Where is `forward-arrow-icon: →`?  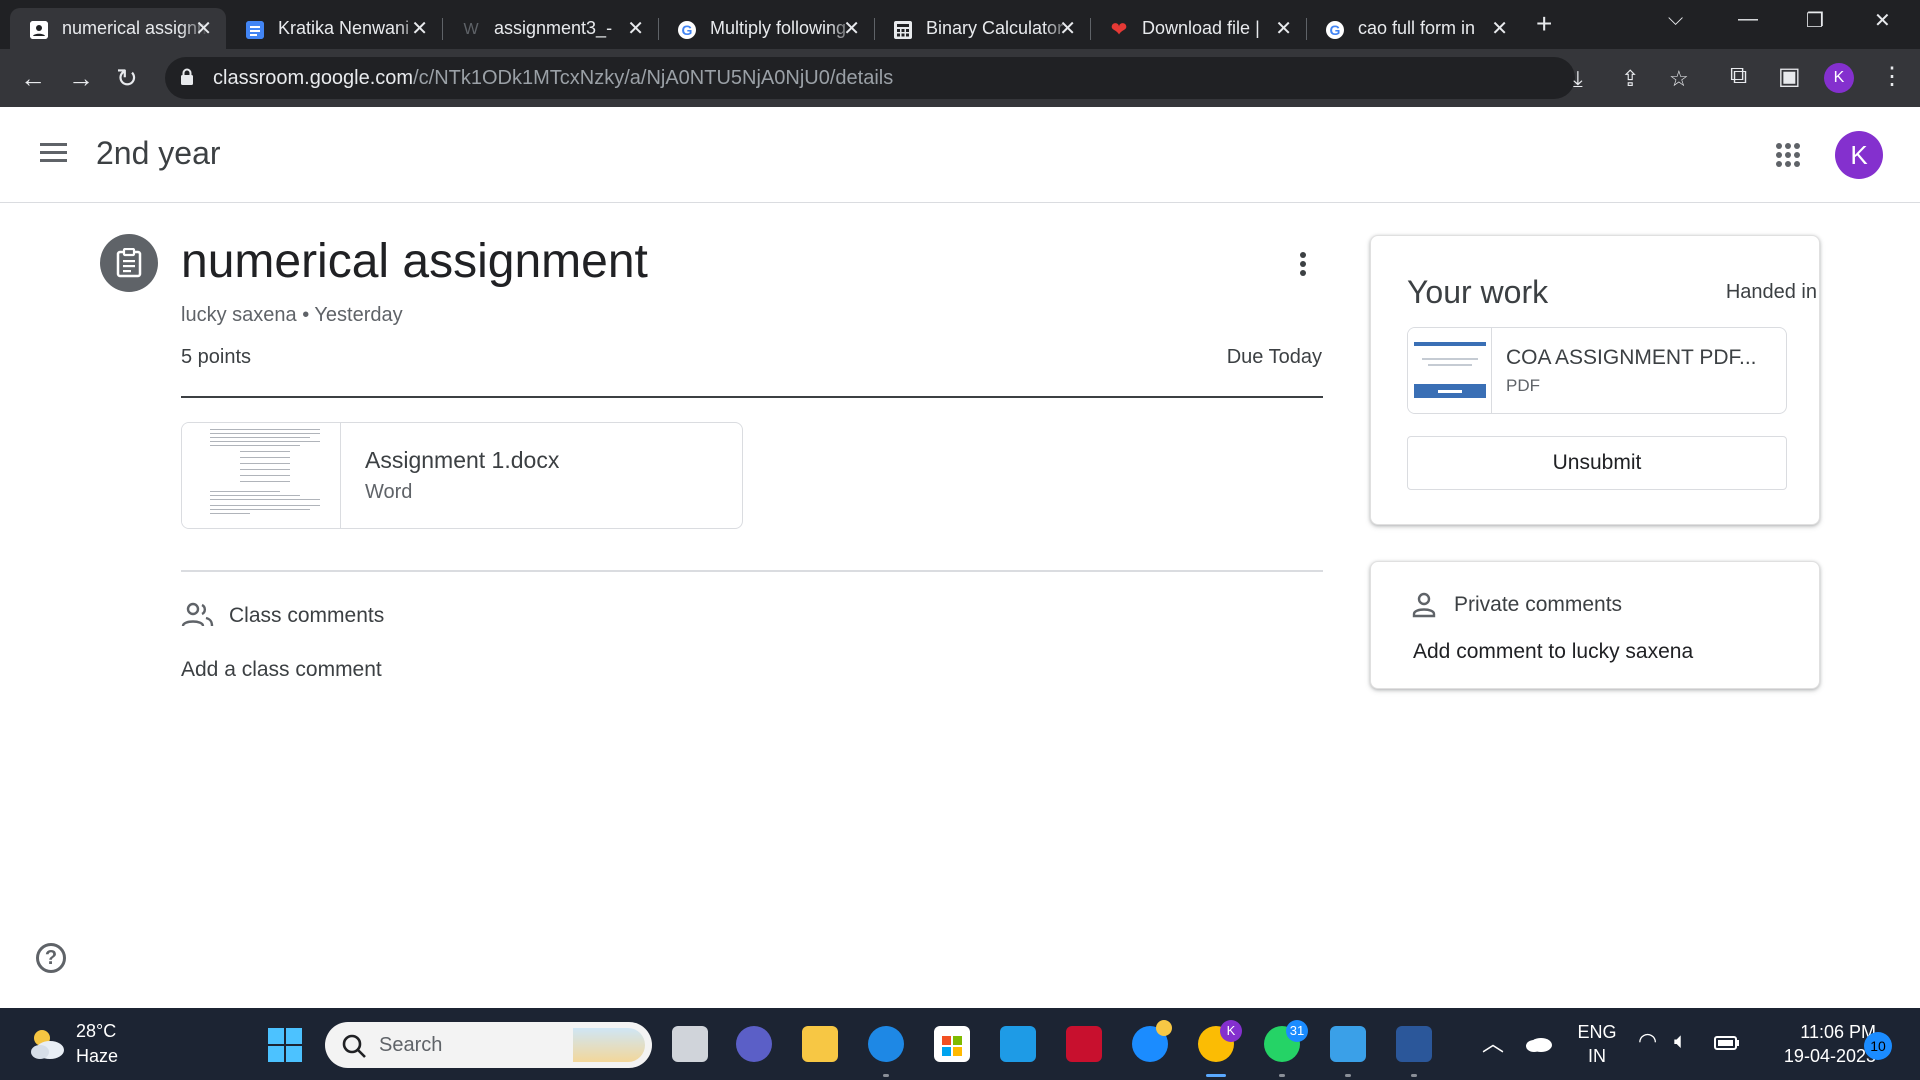 forward-arrow-icon: → is located at coordinates (81, 78).